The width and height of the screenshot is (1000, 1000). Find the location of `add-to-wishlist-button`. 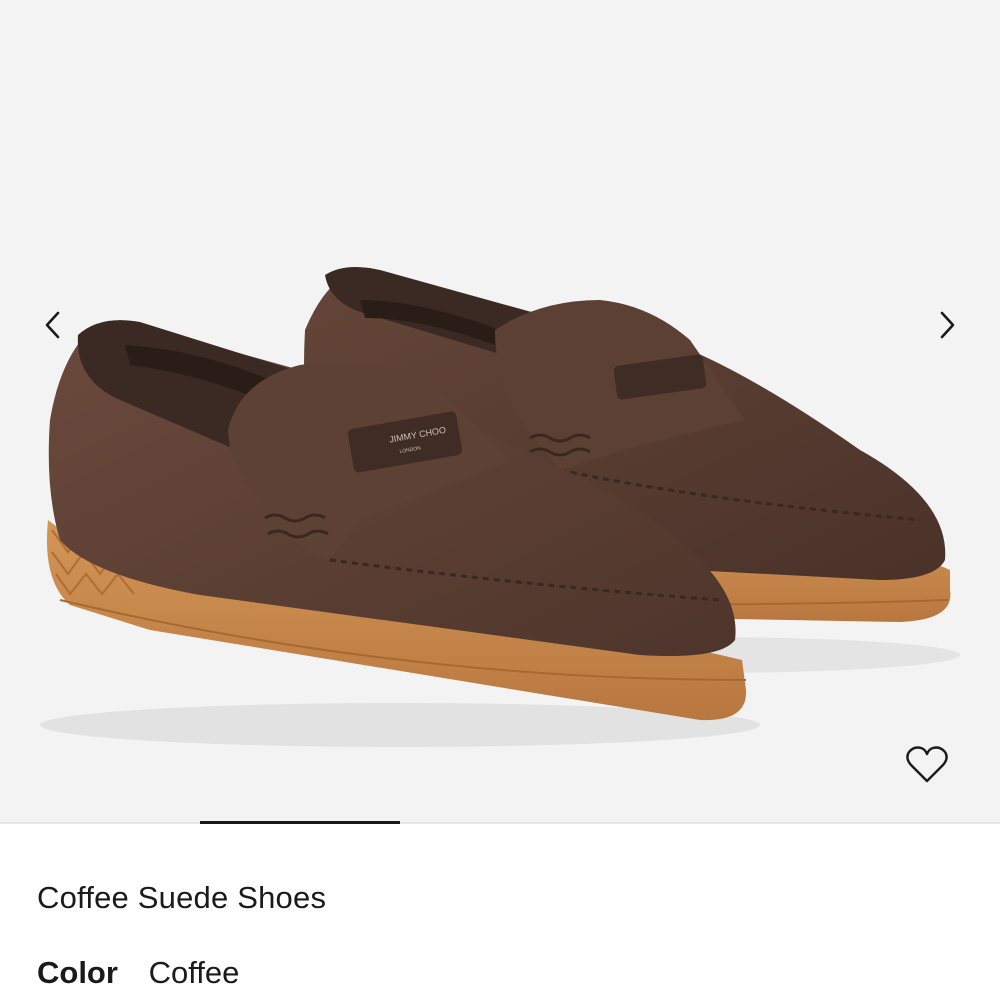

add-to-wishlist-button is located at coordinates (927, 765).